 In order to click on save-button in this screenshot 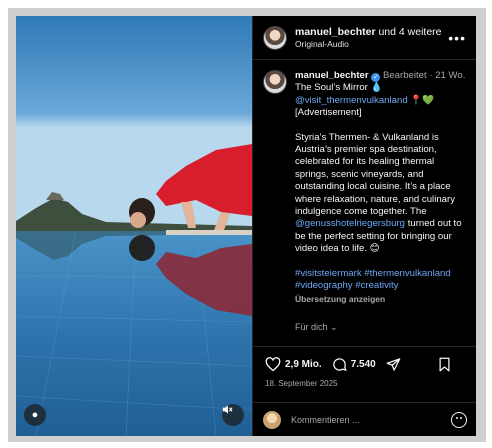, I will do `click(446, 364)`.